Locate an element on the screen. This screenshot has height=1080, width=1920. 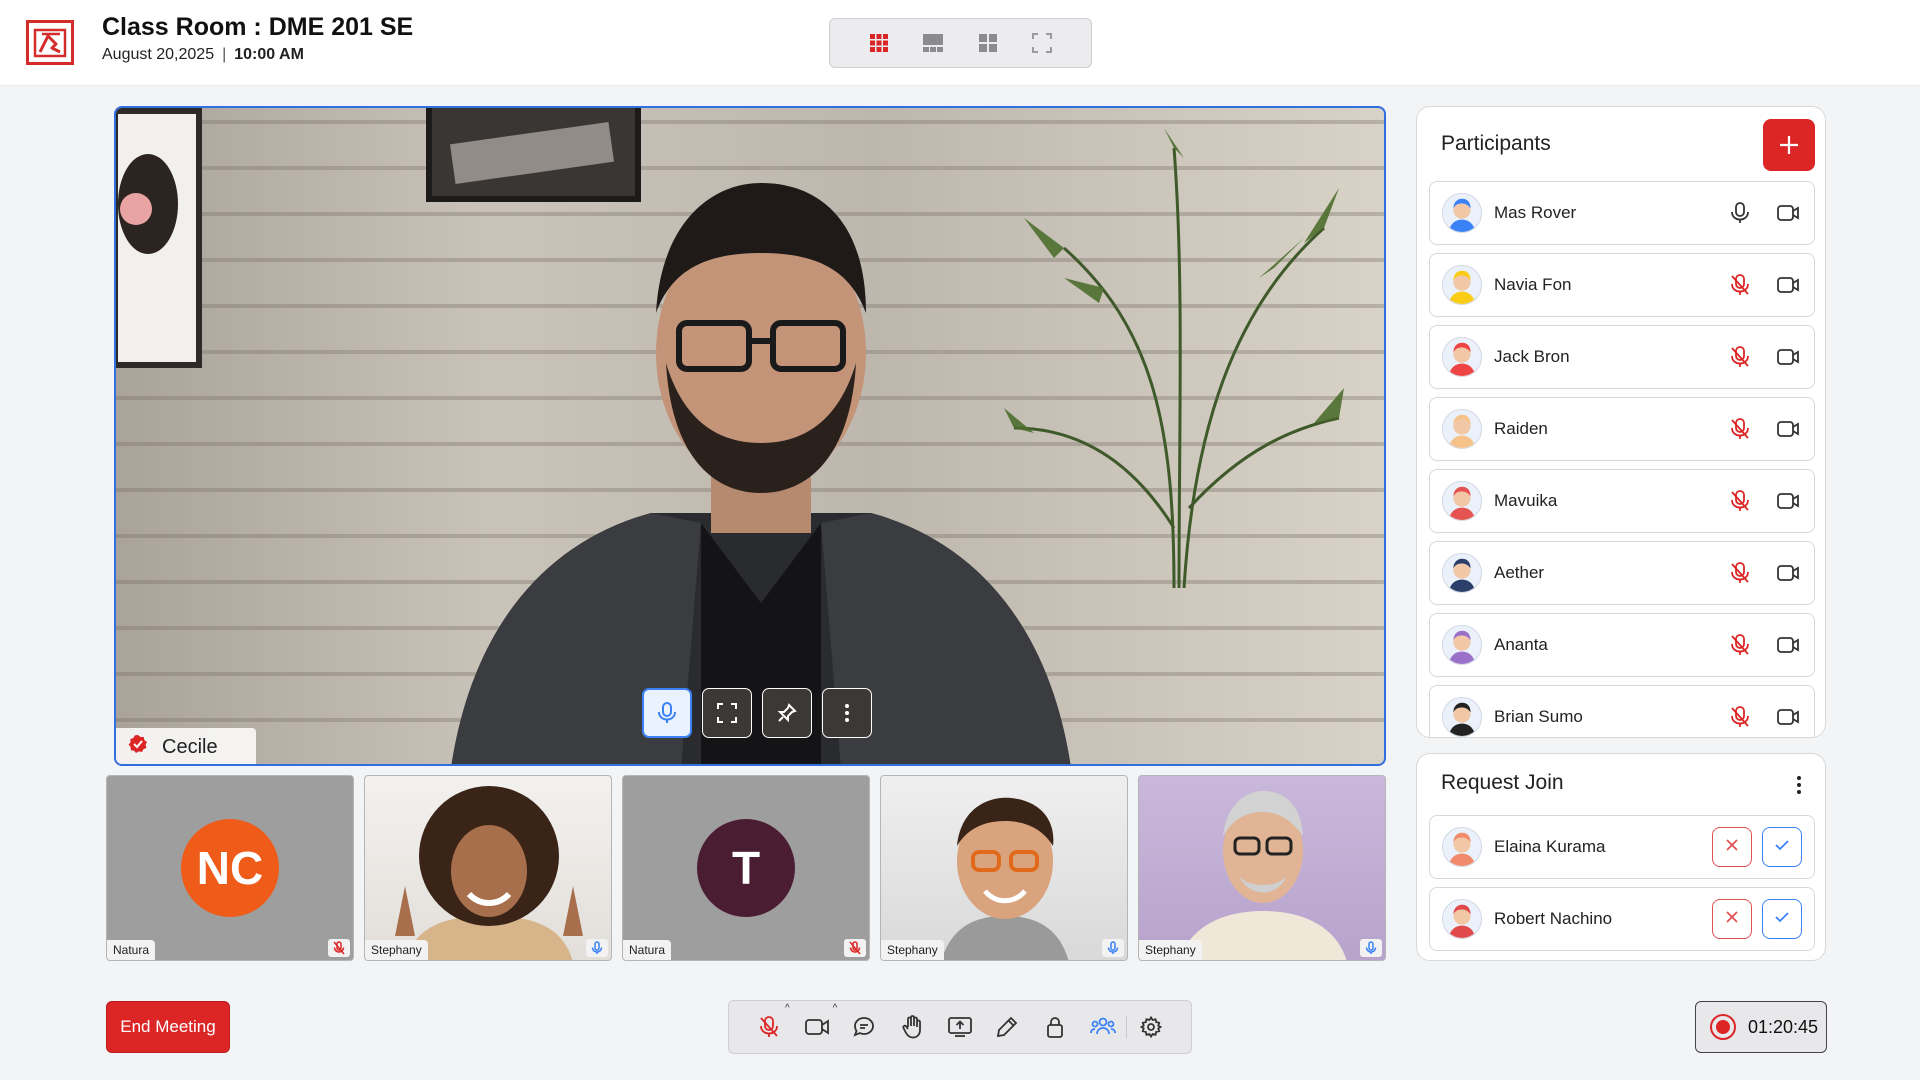
participant-name: Ananta is located at coordinates (1521, 644).